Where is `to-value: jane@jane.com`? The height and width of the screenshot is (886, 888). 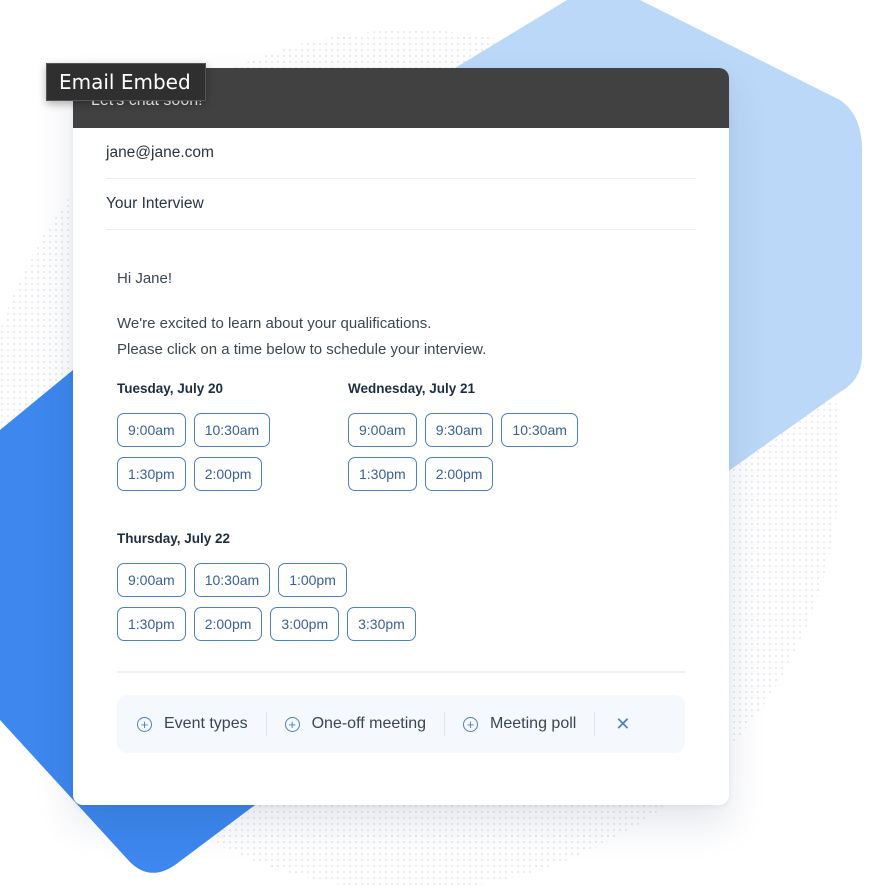 to-value: jane@jane.com is located at coordinates (160, 152).